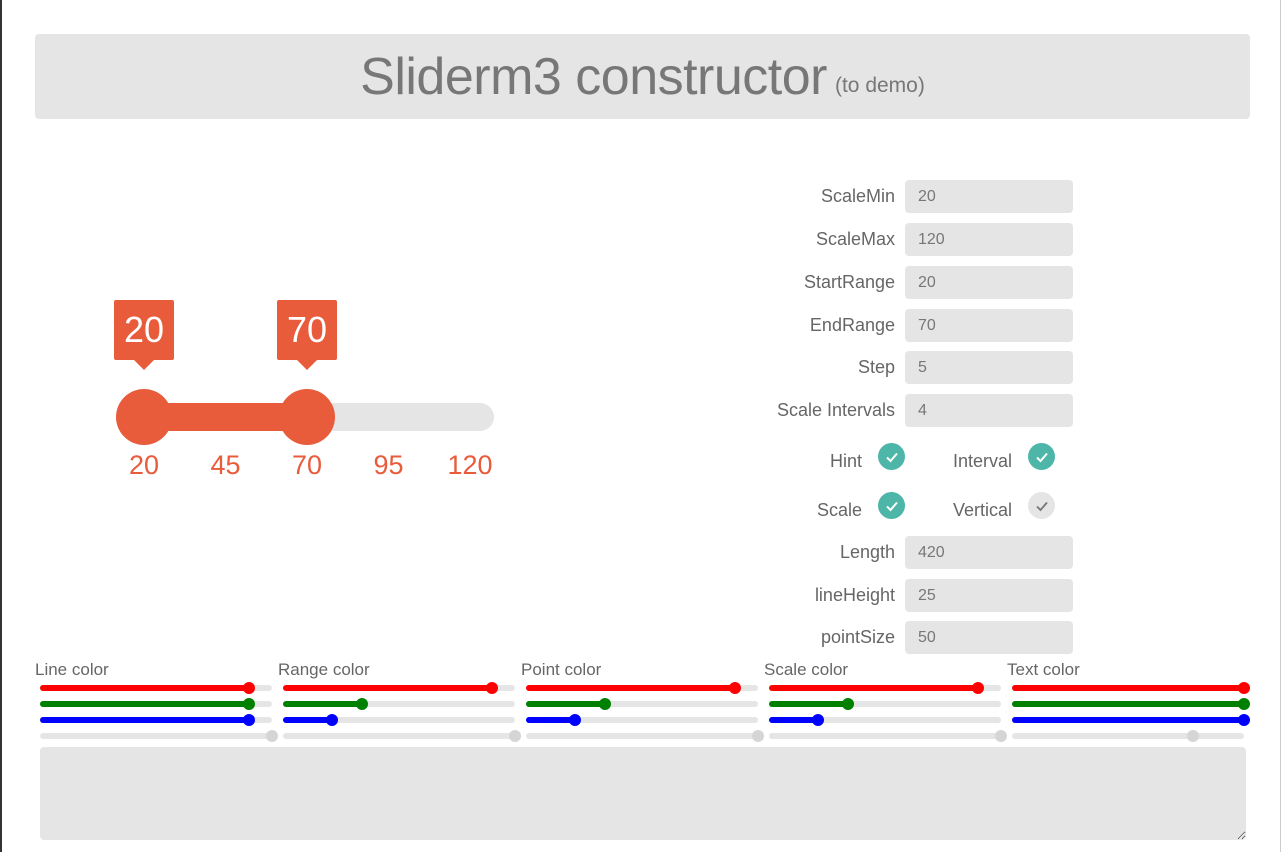 This screenshot has height=852, width=1281. I want to click on start-thumb, so click(144, 417).